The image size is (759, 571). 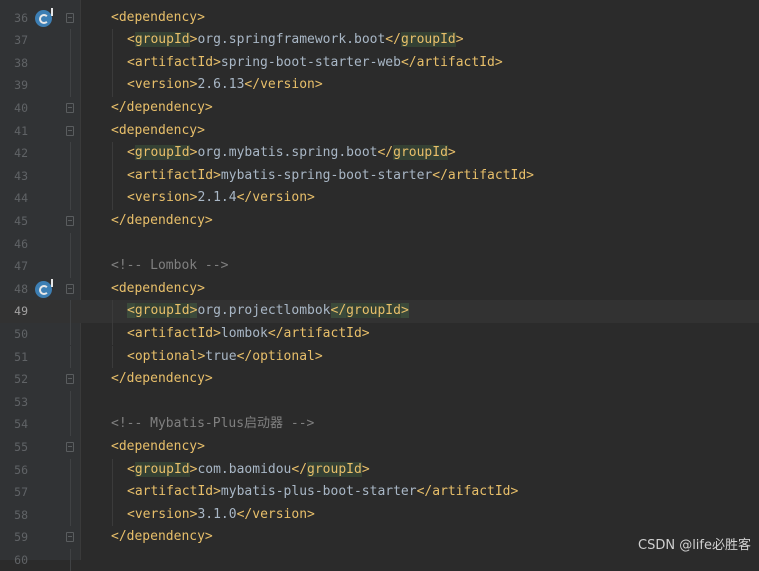 I want to click on xml-open-tag: <version>, so click(x=162, y=85).